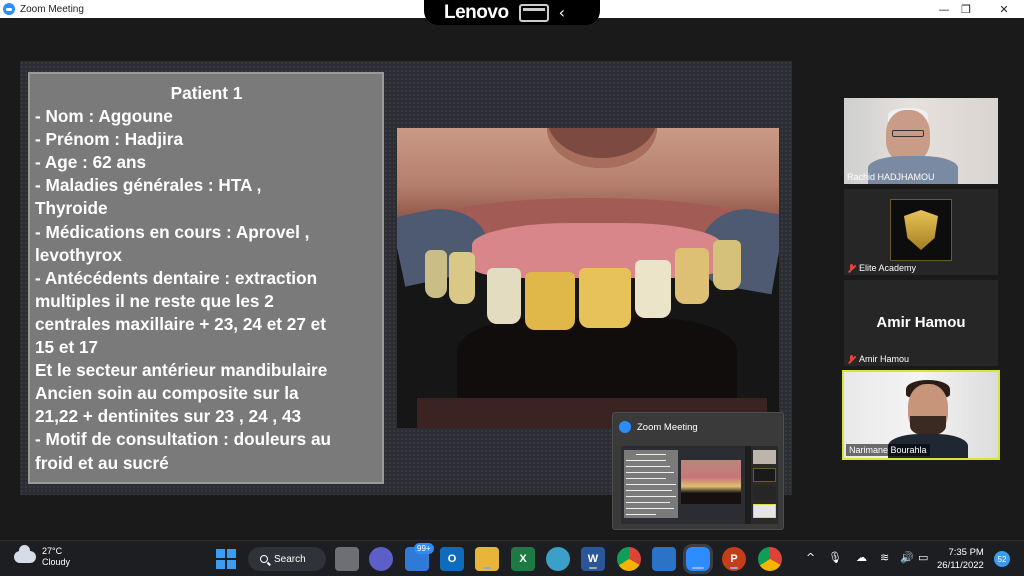  What do you see at coordinates (476, 12) in the screenshot?
I see `lenovo-brand: Lenovo` at bounding box center [476, 12].